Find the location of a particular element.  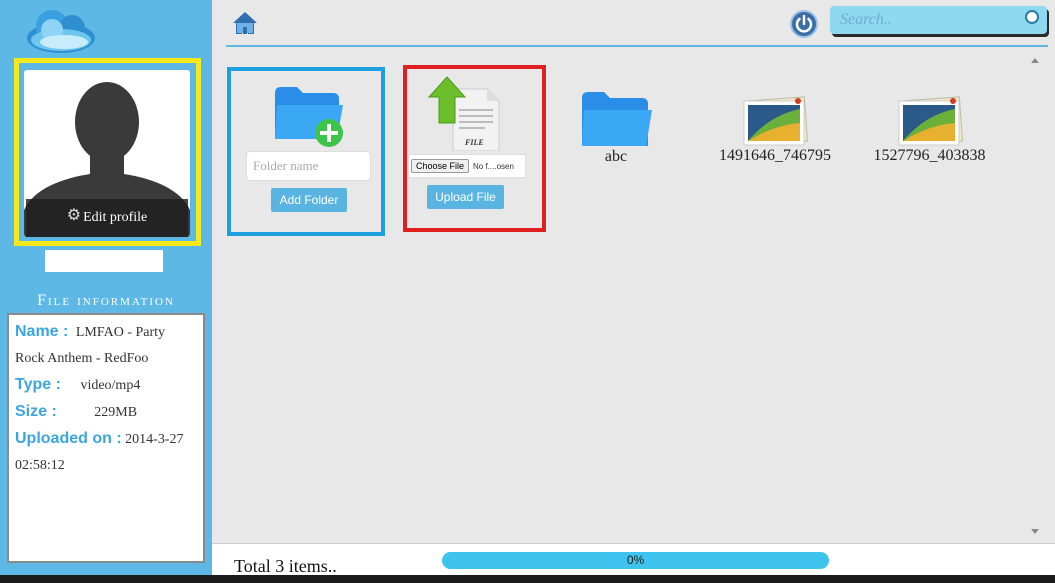

file-information-title: File information is located at coordinates (106, 300).